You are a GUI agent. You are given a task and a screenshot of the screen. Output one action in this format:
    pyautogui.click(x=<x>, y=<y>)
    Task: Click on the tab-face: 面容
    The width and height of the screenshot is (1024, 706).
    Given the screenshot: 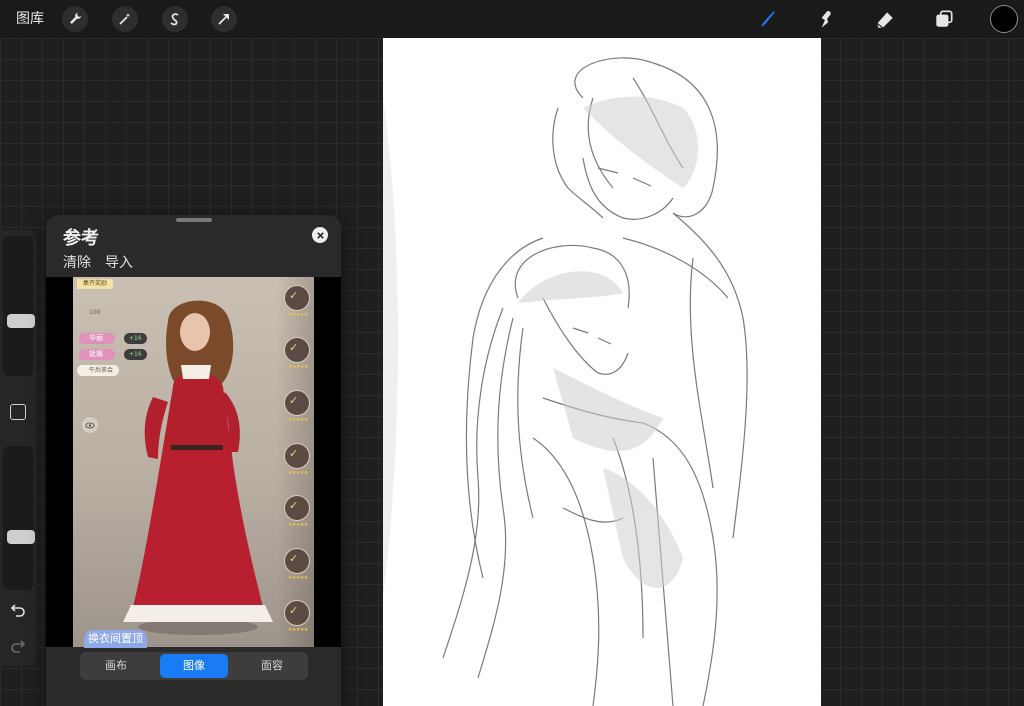 What is the action you would take?
    pyautogui.click(x=272, y=666)
    